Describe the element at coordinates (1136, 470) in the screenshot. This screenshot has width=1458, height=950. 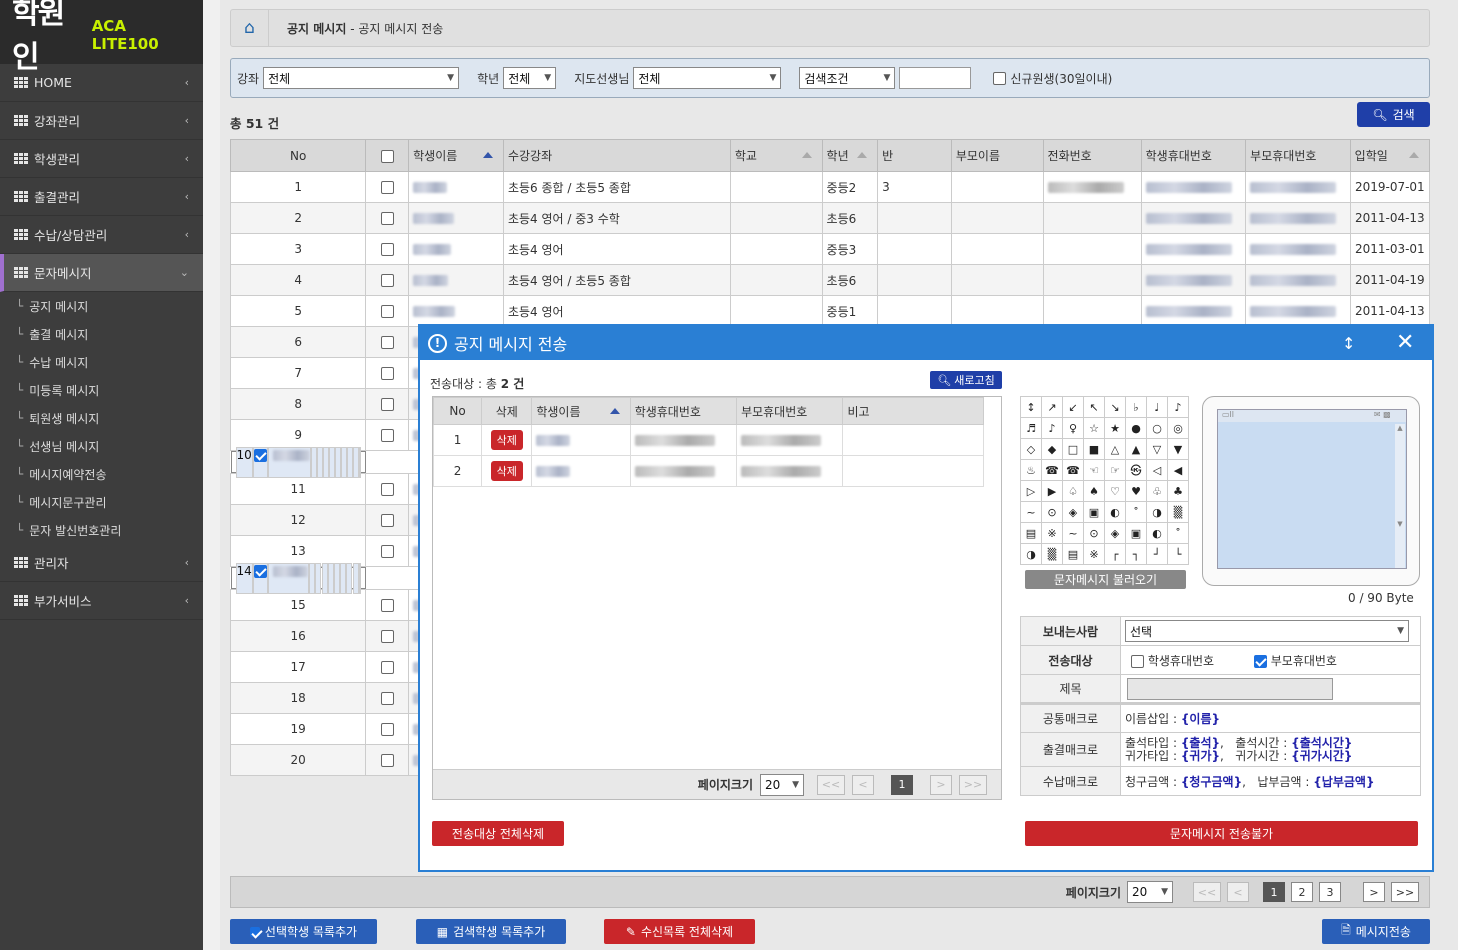
I see `symbol-cell: ㉿` at that location.